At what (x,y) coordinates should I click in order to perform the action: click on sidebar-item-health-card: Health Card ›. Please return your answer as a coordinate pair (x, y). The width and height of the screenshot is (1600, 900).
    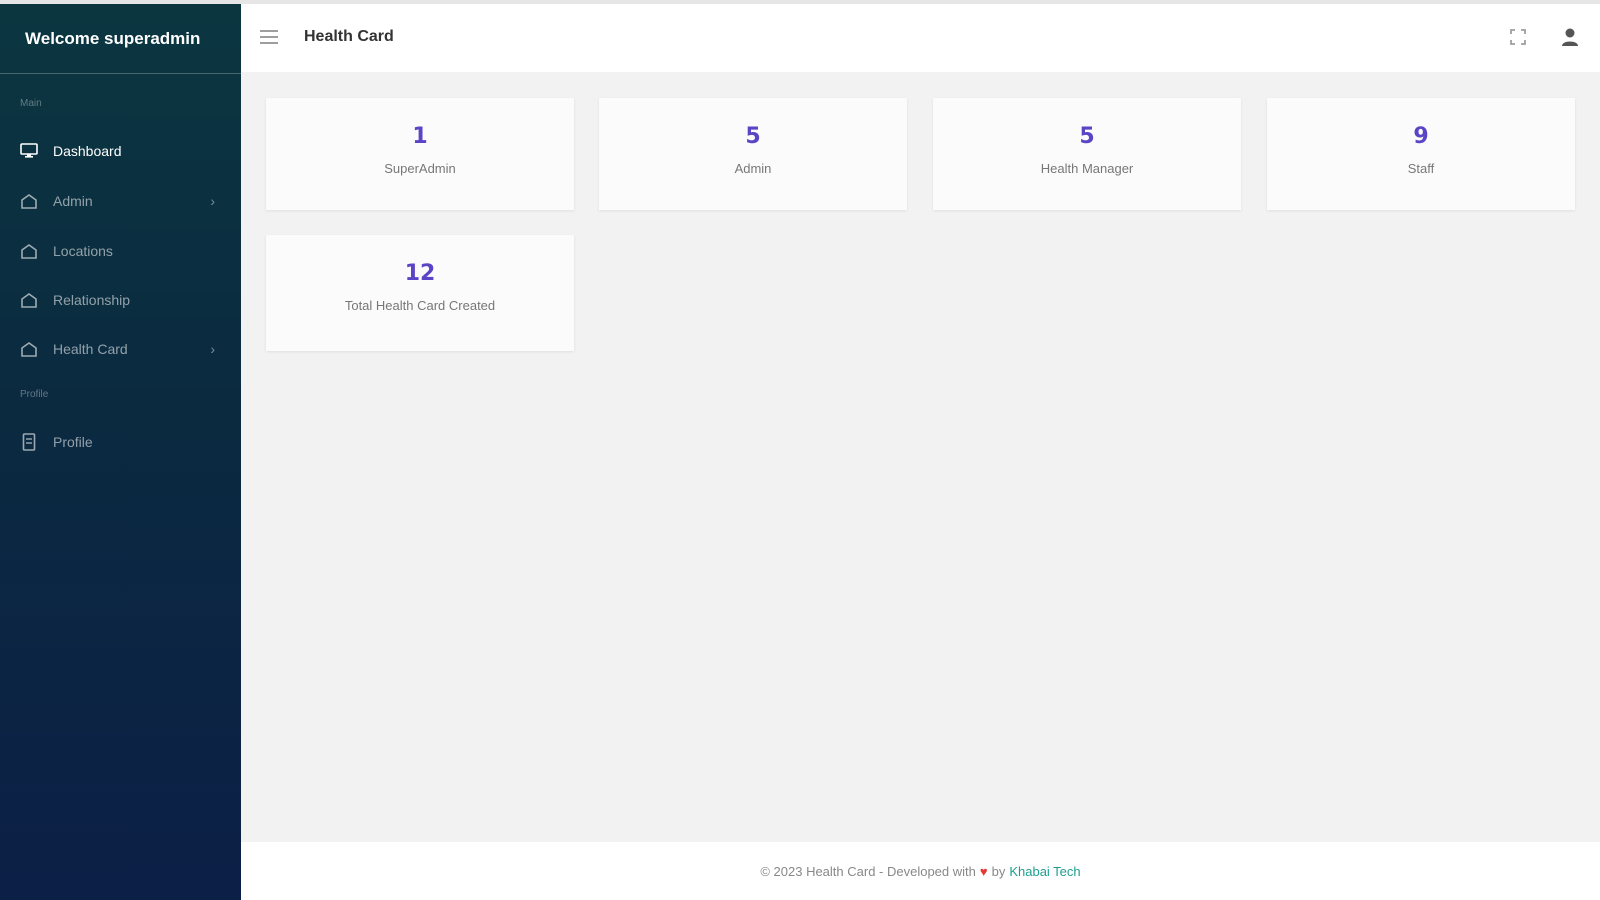
    Looking at the image, I should click on (120, 349).